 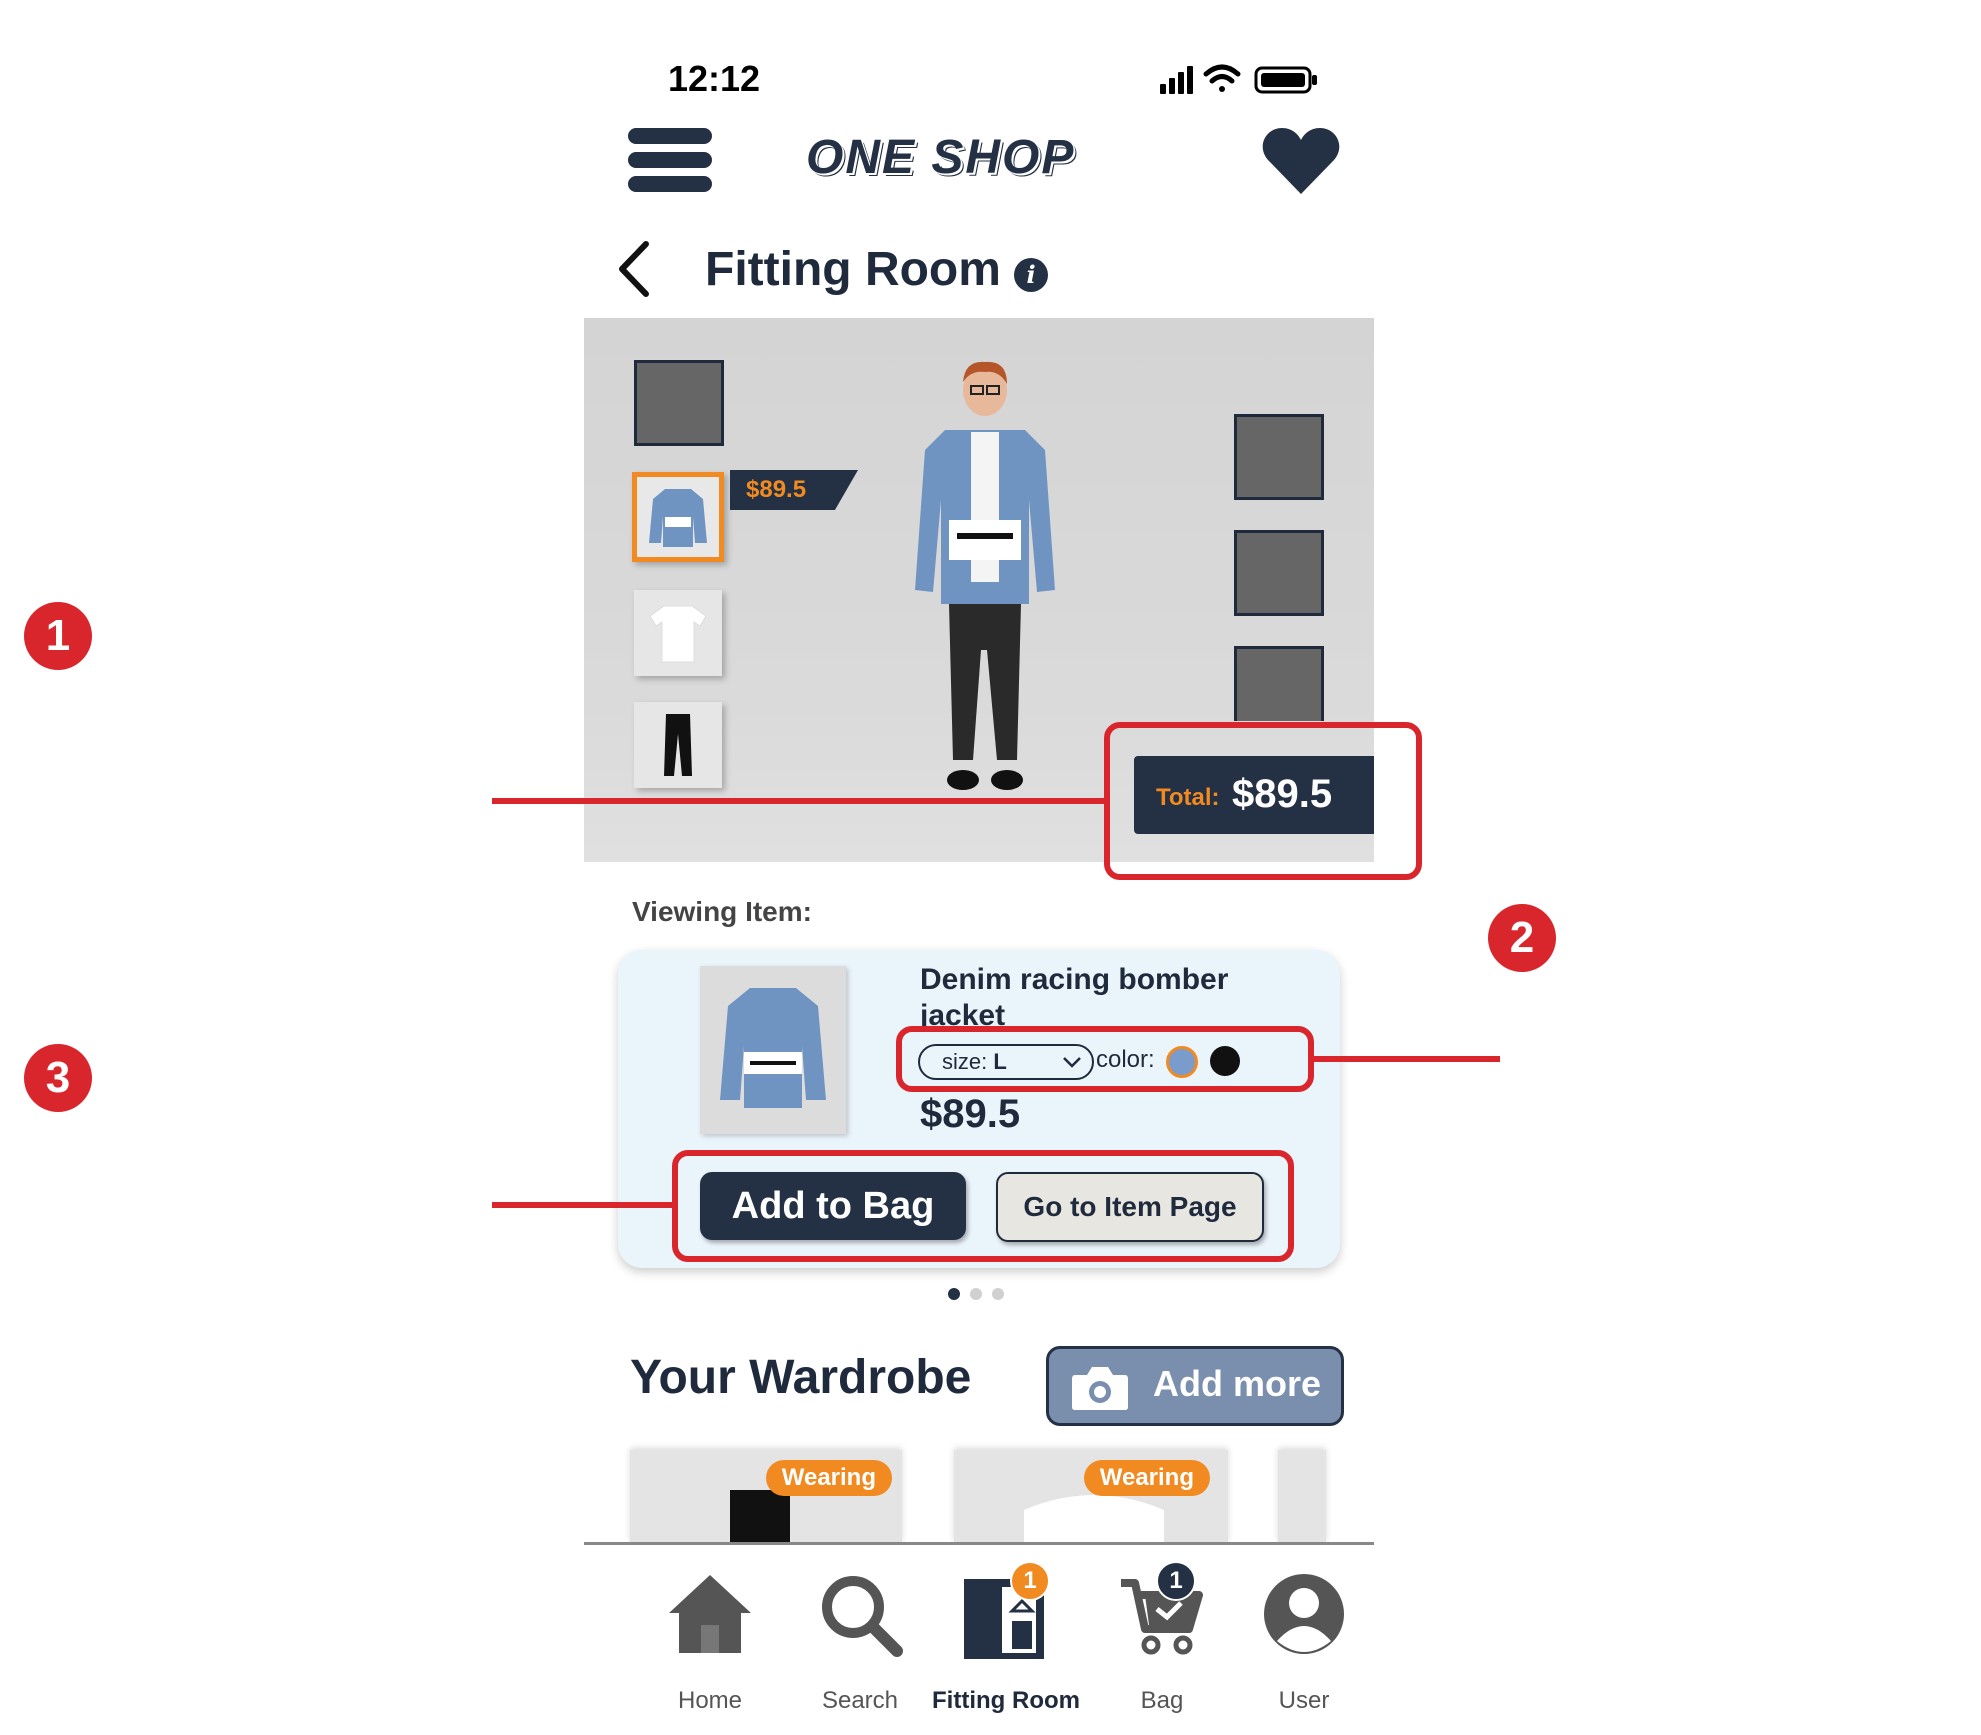 I want to click on fitting-room-badge: 1, so click(x=1030, y=1581).